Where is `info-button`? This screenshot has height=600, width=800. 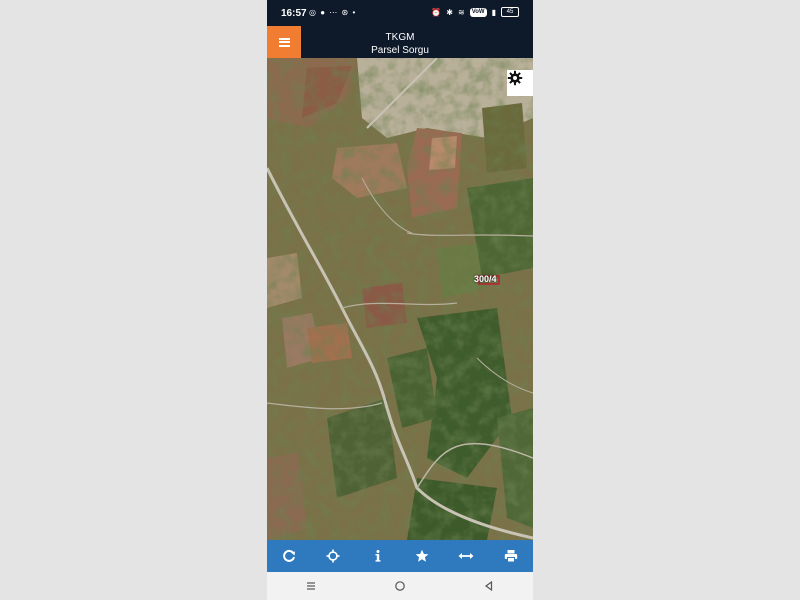 info-button is located at coordinates (378, 556).